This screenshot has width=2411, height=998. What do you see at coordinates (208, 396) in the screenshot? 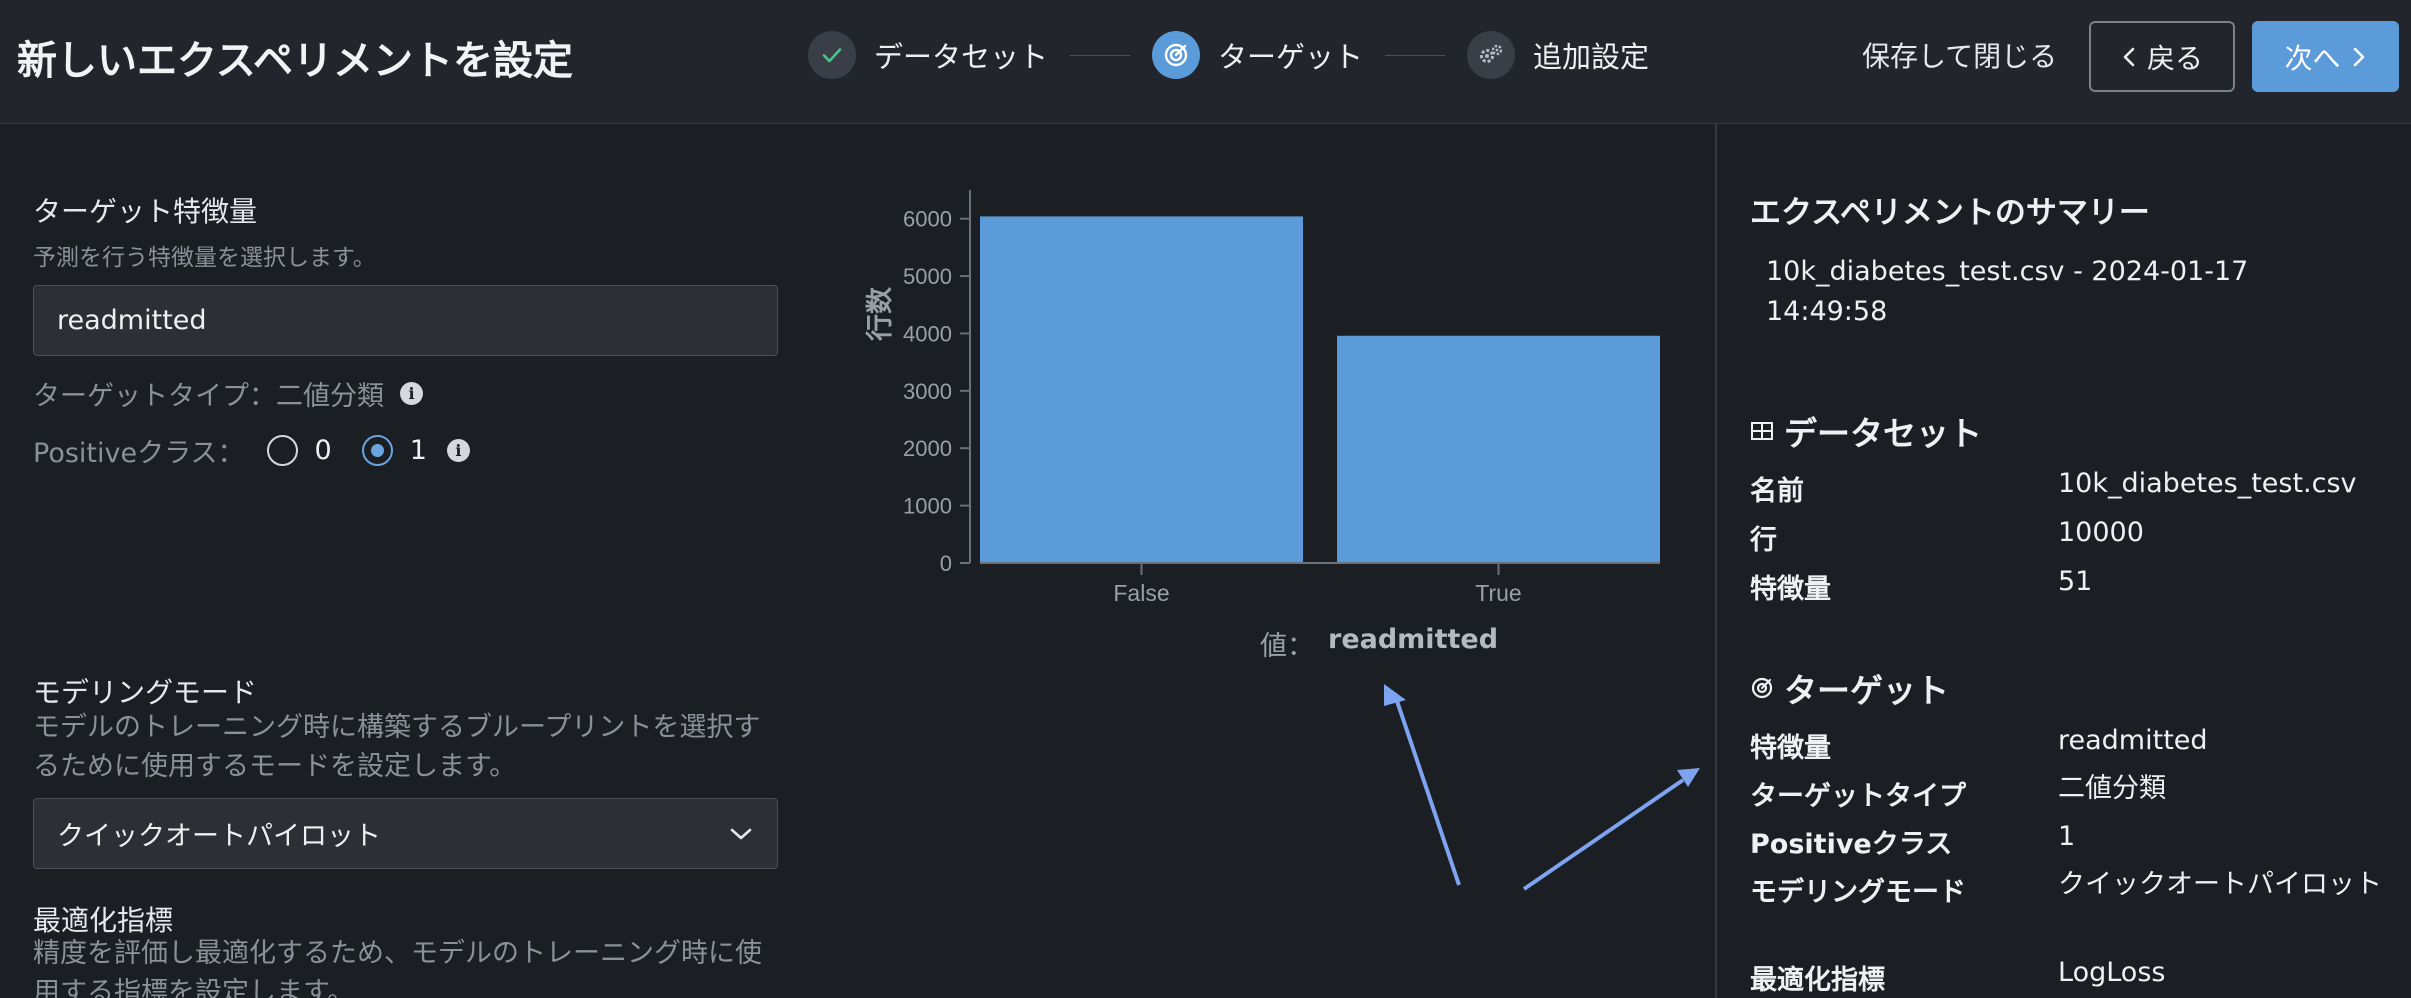
I see `target-type-label: ターゲットタイプ：二値分類` at bounding box center [208, 396].